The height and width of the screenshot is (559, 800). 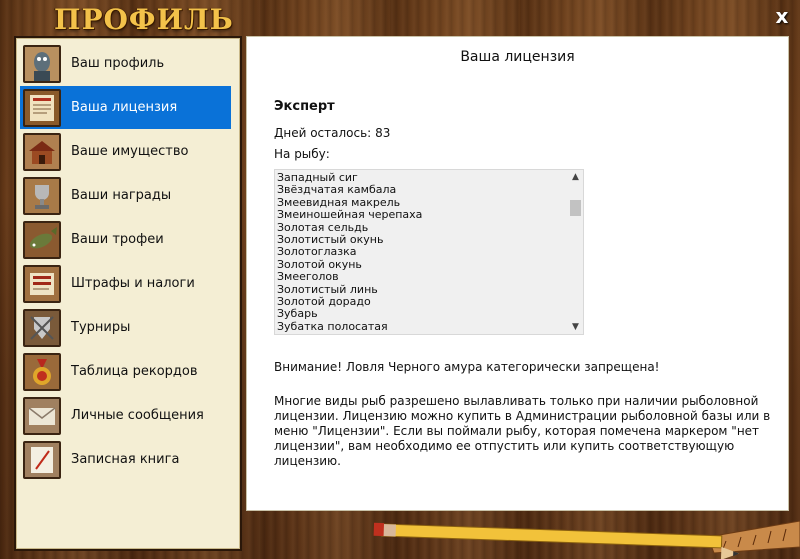 What do you see at coordinates (430, 301) in the screenshot?
I see `list-item: Золотой дорадо` at bounding box center [430, 301].